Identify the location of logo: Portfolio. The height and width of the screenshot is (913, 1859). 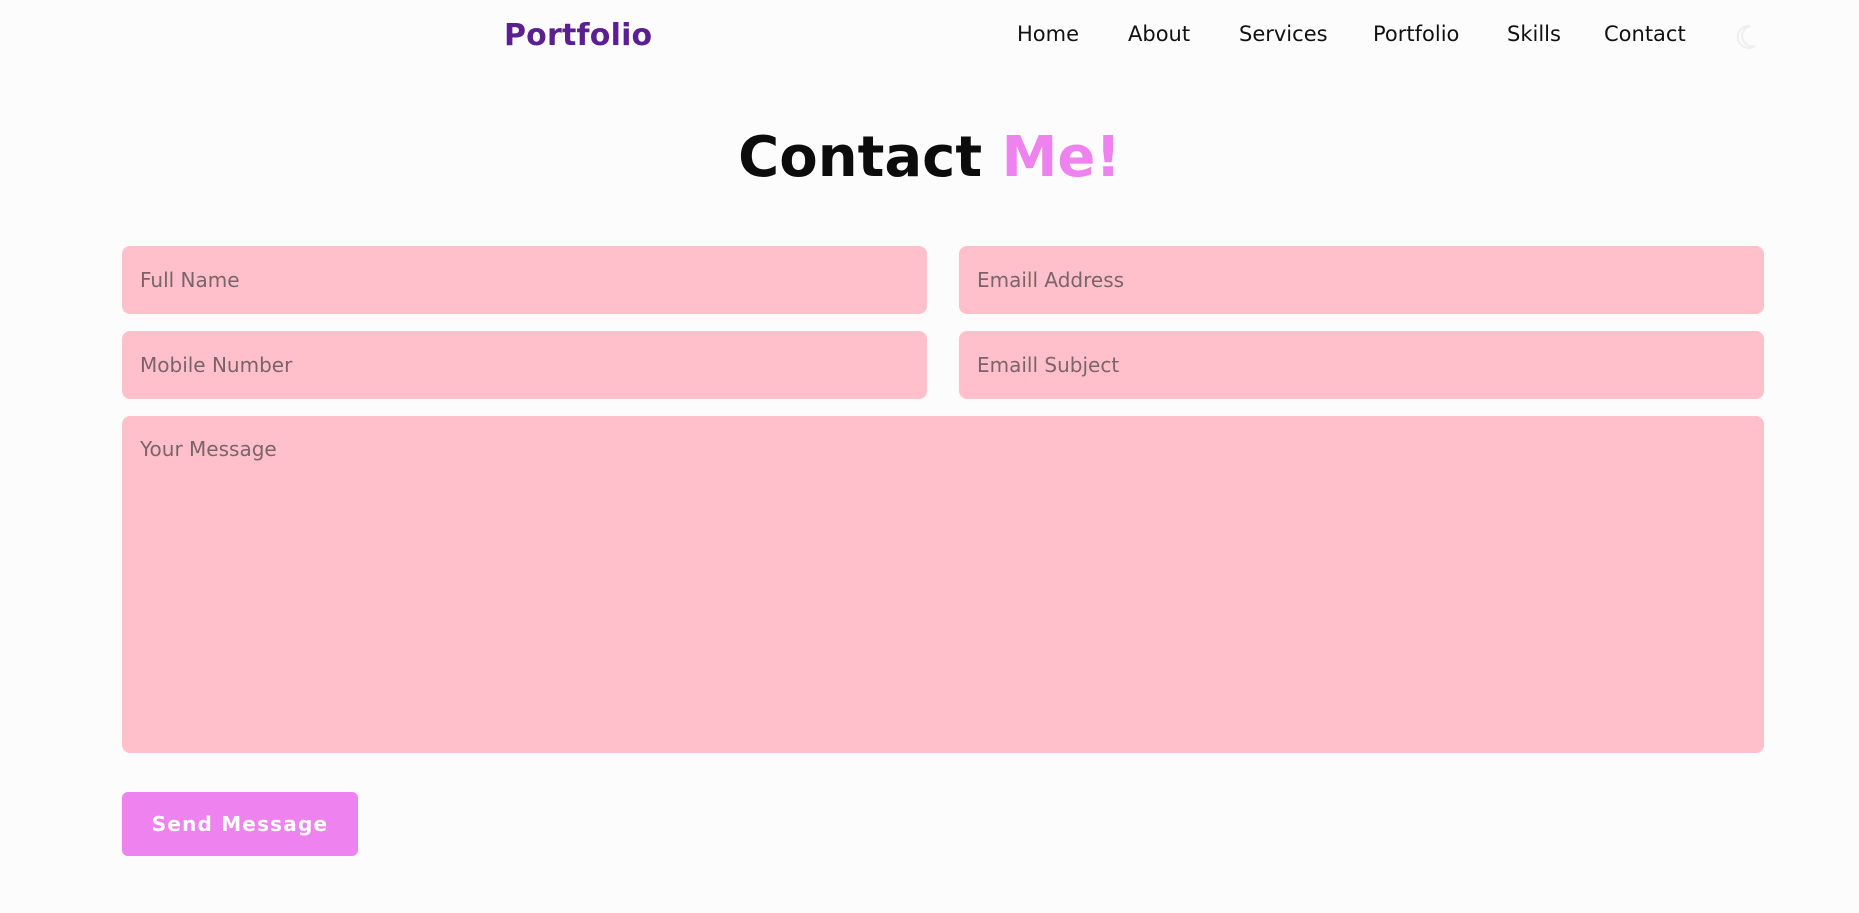
(578, 35).